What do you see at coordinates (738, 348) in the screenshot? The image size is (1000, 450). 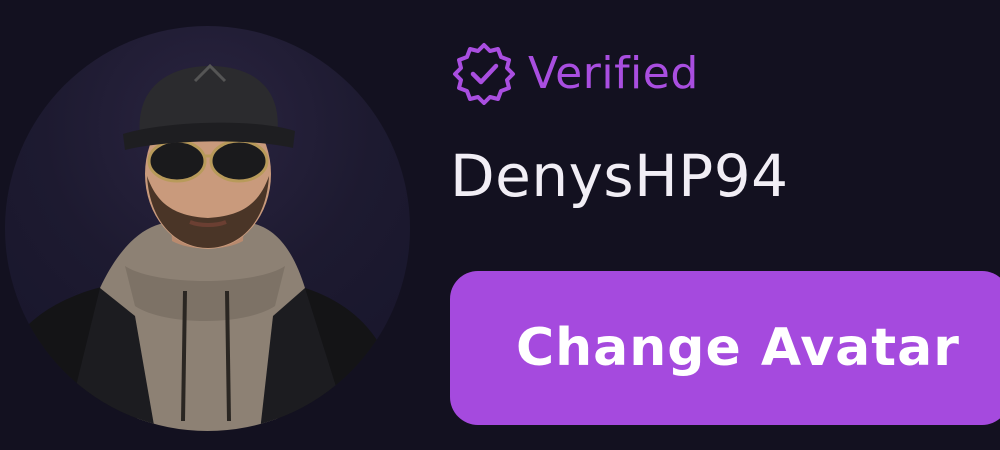 I see `change-avatar-label: Change Avatar` at bounding box center [738, 348].